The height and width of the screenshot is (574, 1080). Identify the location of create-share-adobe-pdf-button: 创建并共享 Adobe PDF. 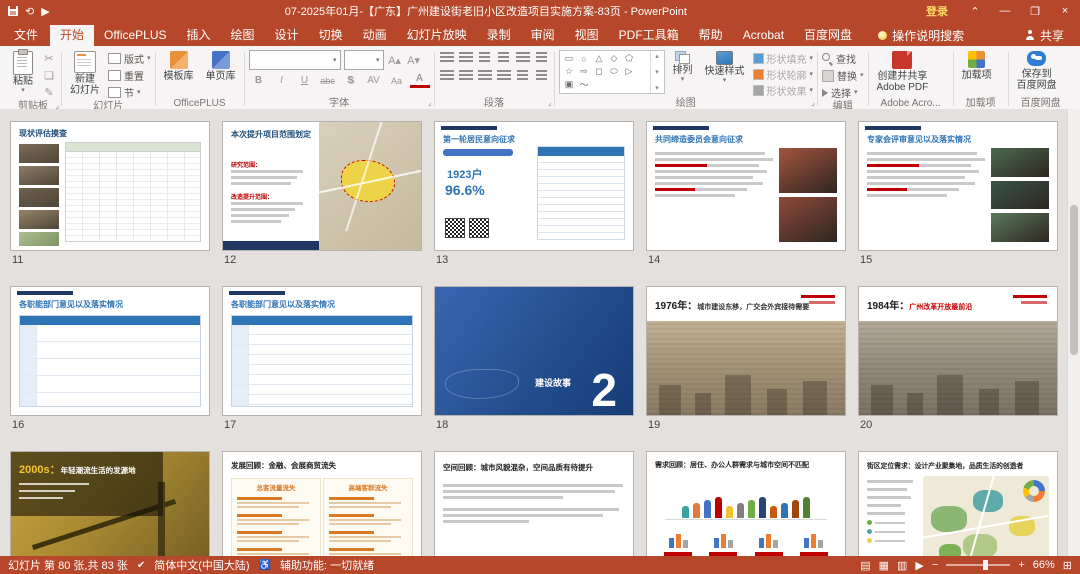
(903, 72).